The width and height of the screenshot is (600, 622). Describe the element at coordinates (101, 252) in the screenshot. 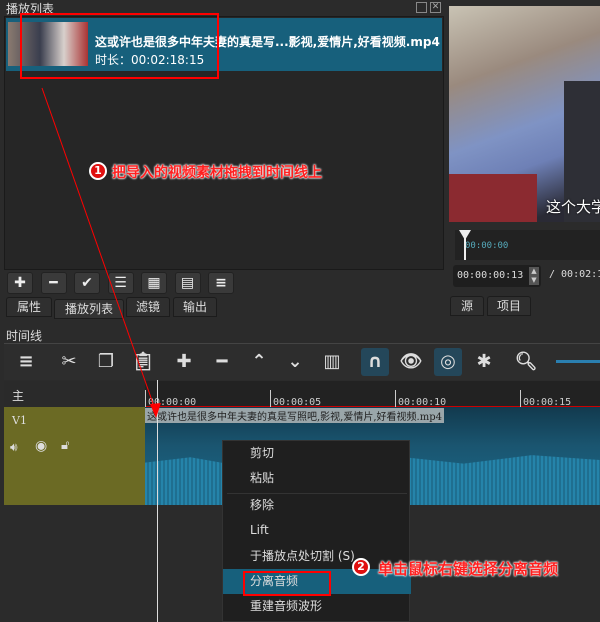

I see `drag-arrow` at that location.